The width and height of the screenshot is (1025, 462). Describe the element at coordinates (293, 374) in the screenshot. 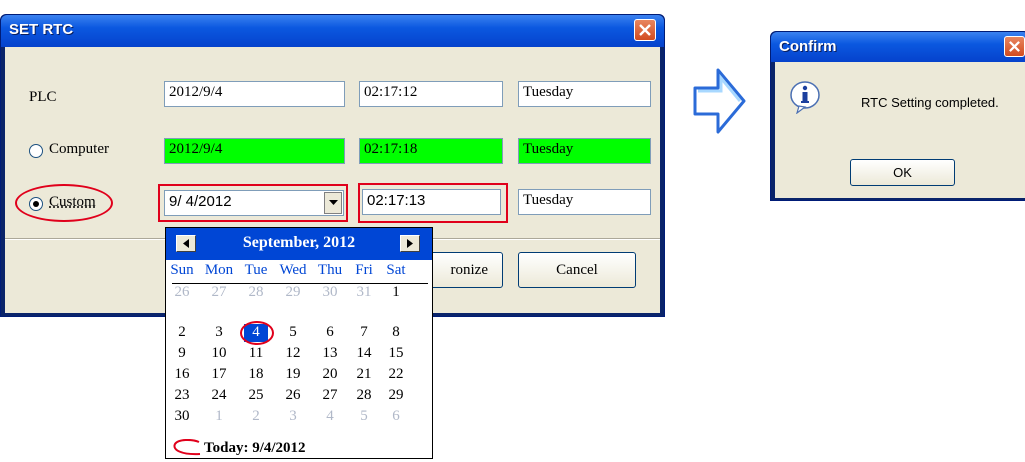

I see `calendar-day: 19` at that location.